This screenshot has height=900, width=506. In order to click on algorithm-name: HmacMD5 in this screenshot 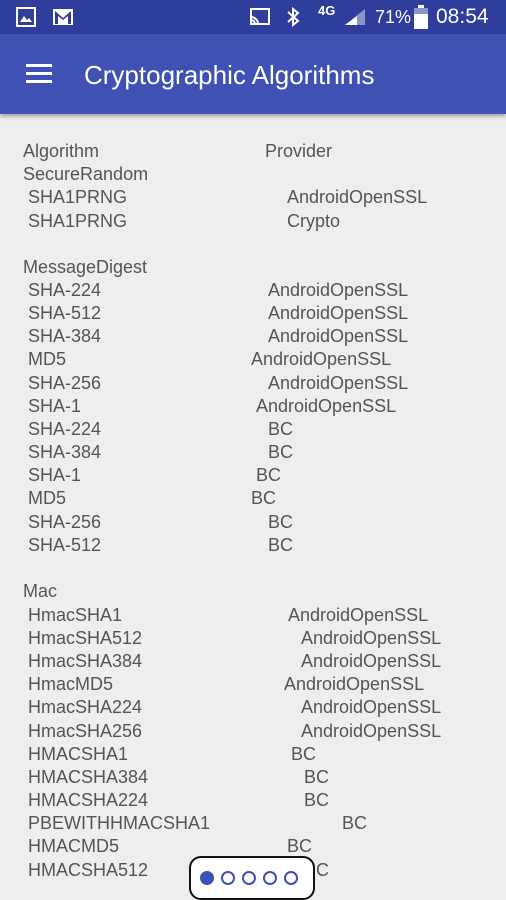, I will do `click(71, 684)`.